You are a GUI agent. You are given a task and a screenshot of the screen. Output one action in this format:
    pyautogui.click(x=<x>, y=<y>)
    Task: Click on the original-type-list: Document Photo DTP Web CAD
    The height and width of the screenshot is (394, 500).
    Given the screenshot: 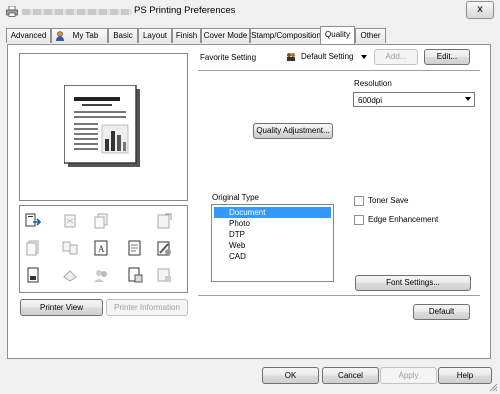 What is the action you would take?
    pyautogui.click(x=272, y=243)
    